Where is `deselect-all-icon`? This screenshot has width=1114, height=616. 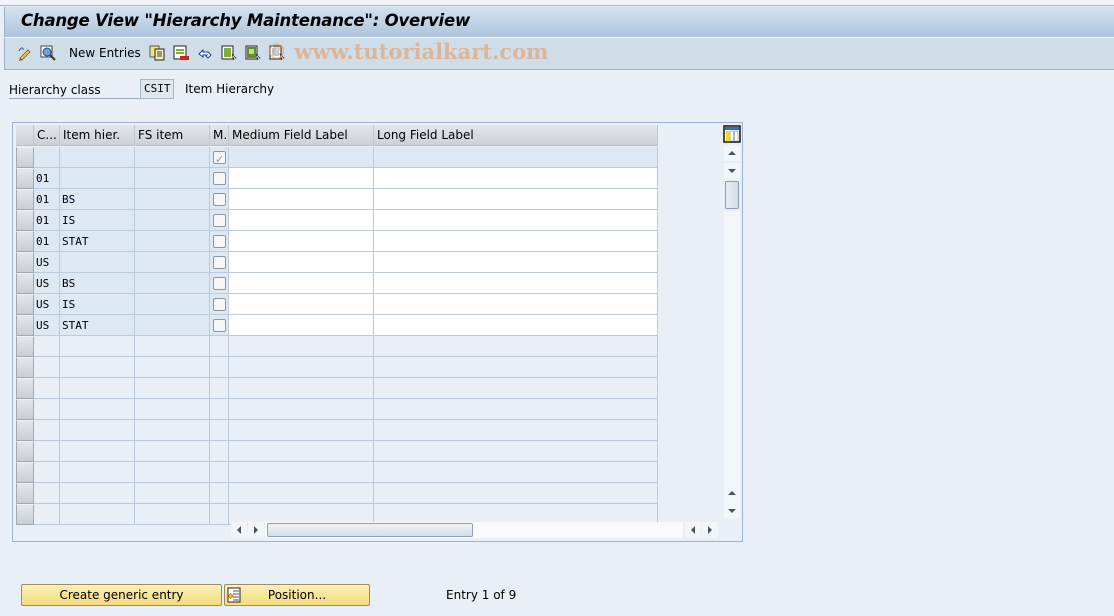
deselect-all-icon is located at coordinates (277, 53).